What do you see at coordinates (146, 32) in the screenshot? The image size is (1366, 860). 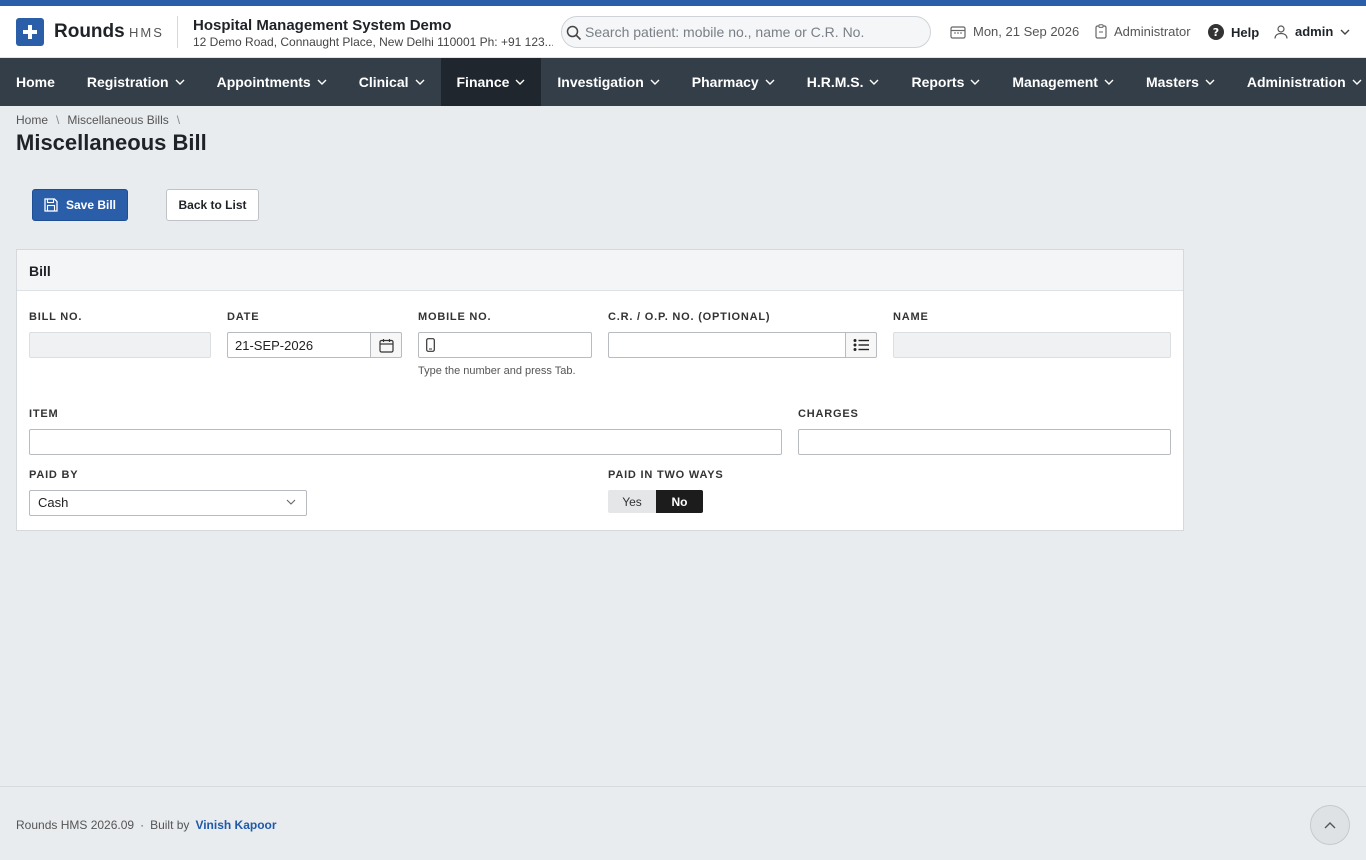 I see `app-subname: HMS` at bounding box center [146, 32].